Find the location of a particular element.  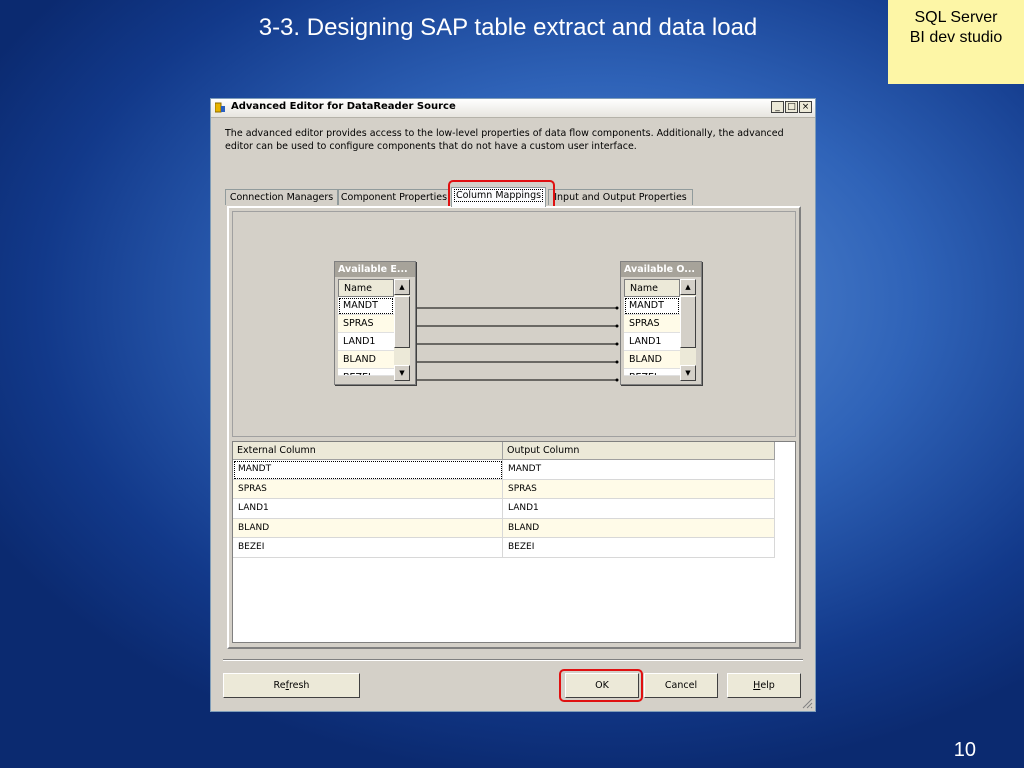

tab-column-mappings-label: Column Mappings is located at coordinates (498, 195).